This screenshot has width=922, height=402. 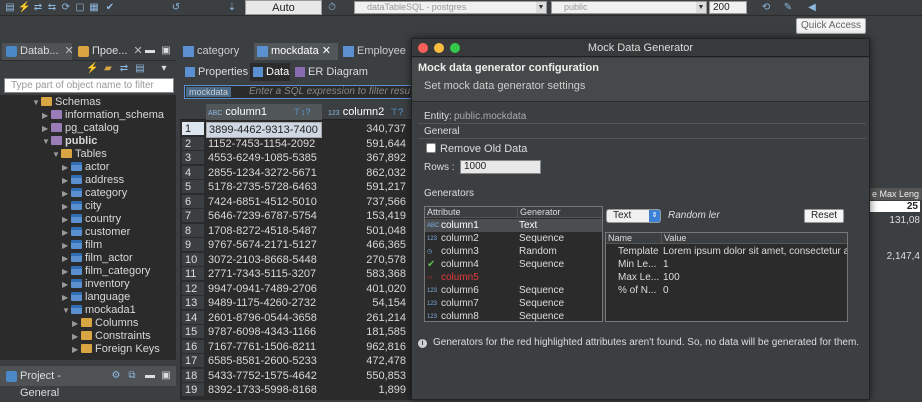 I want to click on close-window-button, so click(x=423, y=48).